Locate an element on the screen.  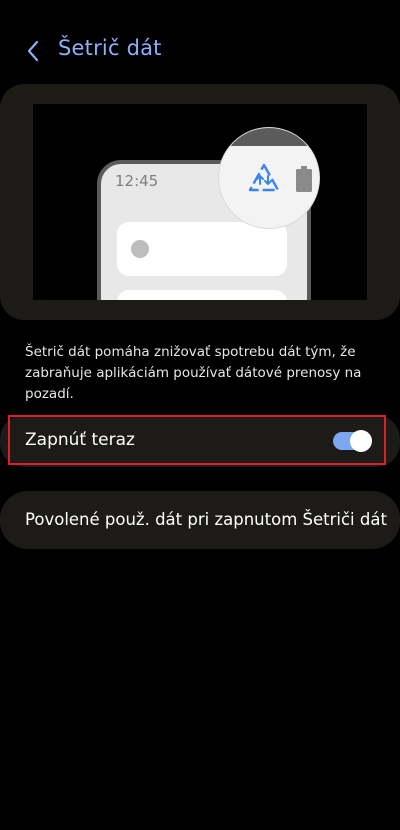
turn-on-now-label: Zapnúť teraz is located at coordinates (80, 440).